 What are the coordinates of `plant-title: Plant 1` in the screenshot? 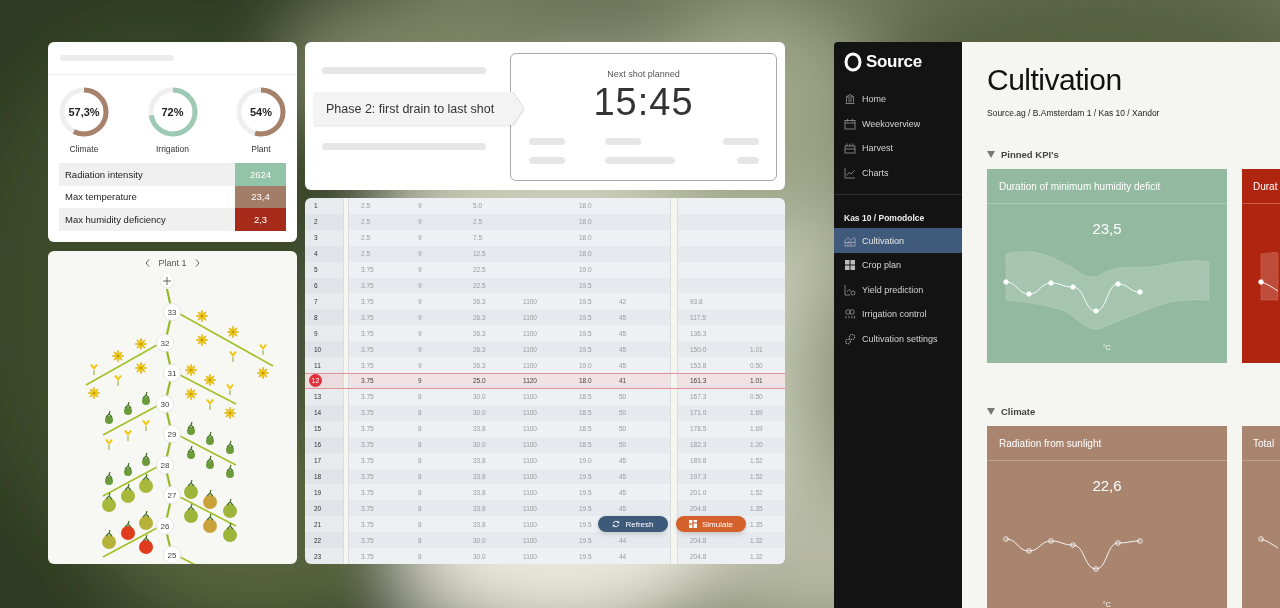 It's located at (172, 263).